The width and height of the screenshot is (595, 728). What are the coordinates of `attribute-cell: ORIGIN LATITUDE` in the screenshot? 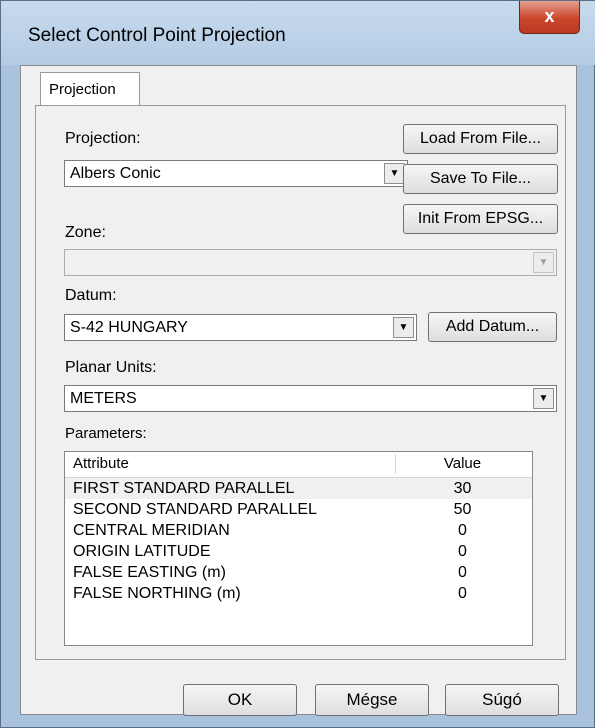 It's located at (142, 551).